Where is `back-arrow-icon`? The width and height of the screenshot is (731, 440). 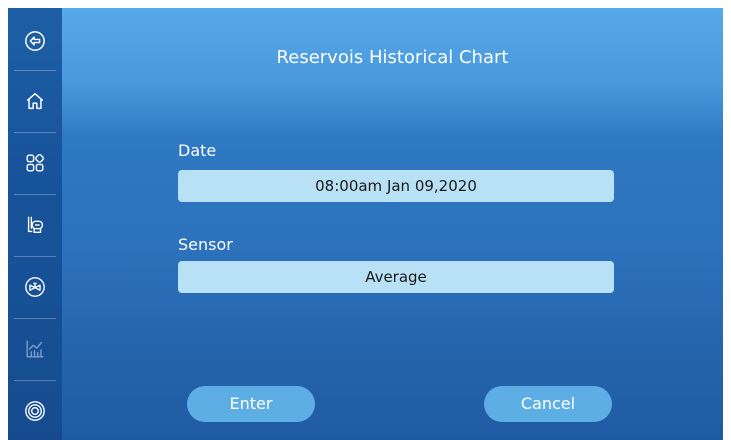 back-arrow-icon is located at coordinates (35, 41).